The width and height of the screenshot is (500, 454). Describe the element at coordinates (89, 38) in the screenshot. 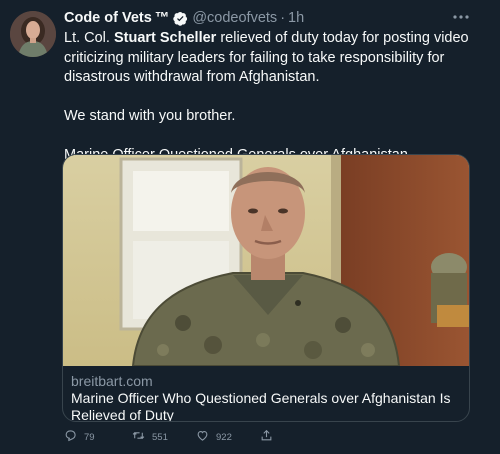

I see `tweet-text-prefix: Lt. Col.` at that location.